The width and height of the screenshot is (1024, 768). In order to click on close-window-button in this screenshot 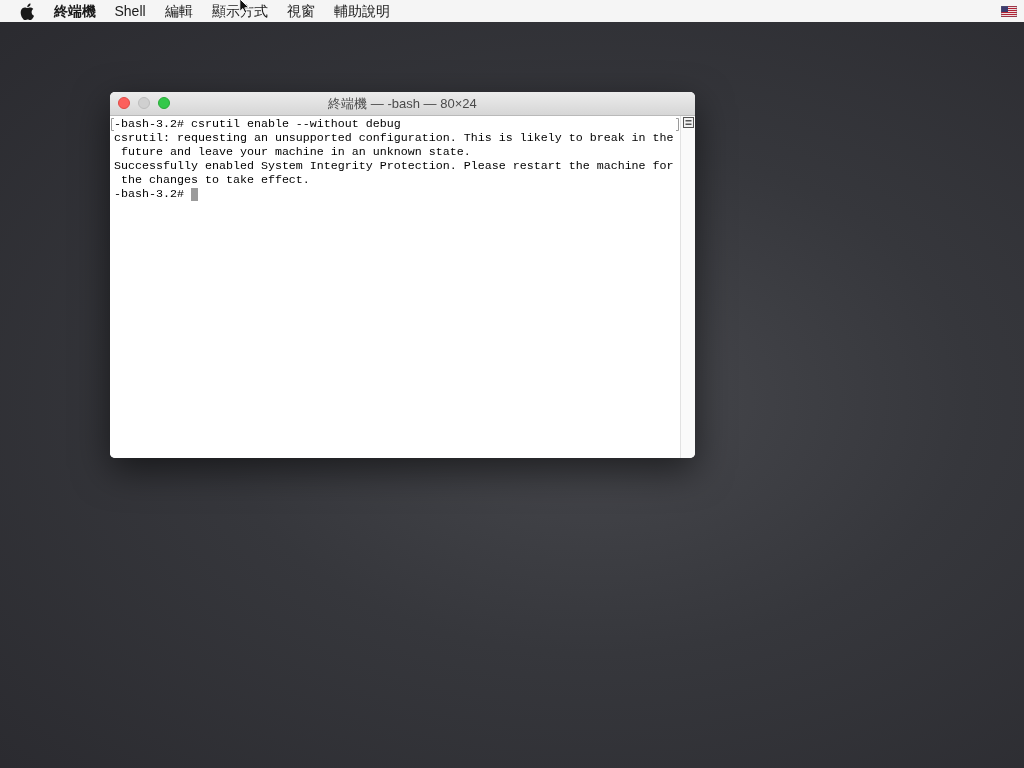, I will do `click(124, 103)`.